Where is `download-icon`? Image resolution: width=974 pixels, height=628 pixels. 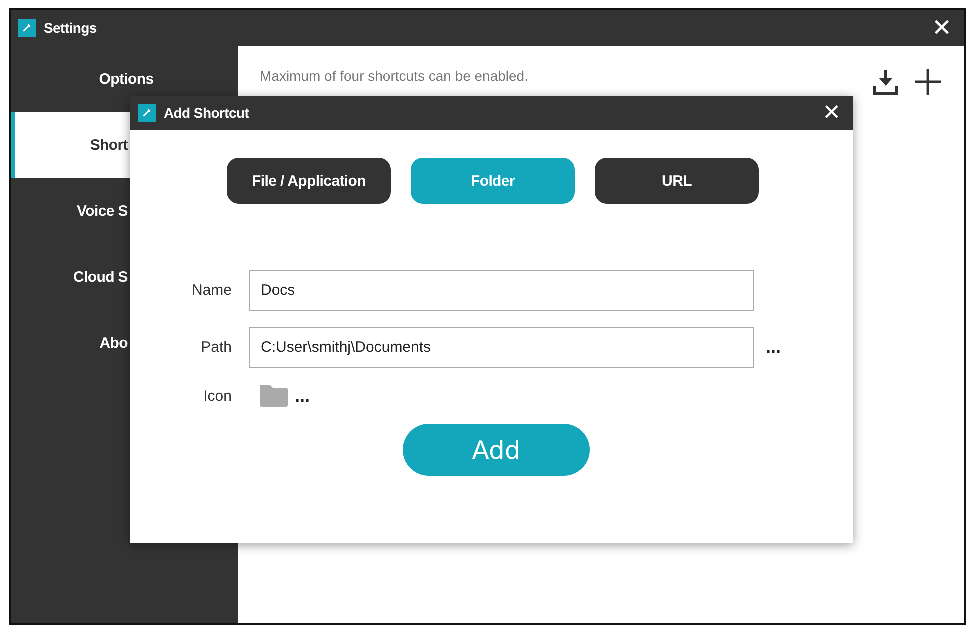
download-icon is located at coordinates (886, 82).